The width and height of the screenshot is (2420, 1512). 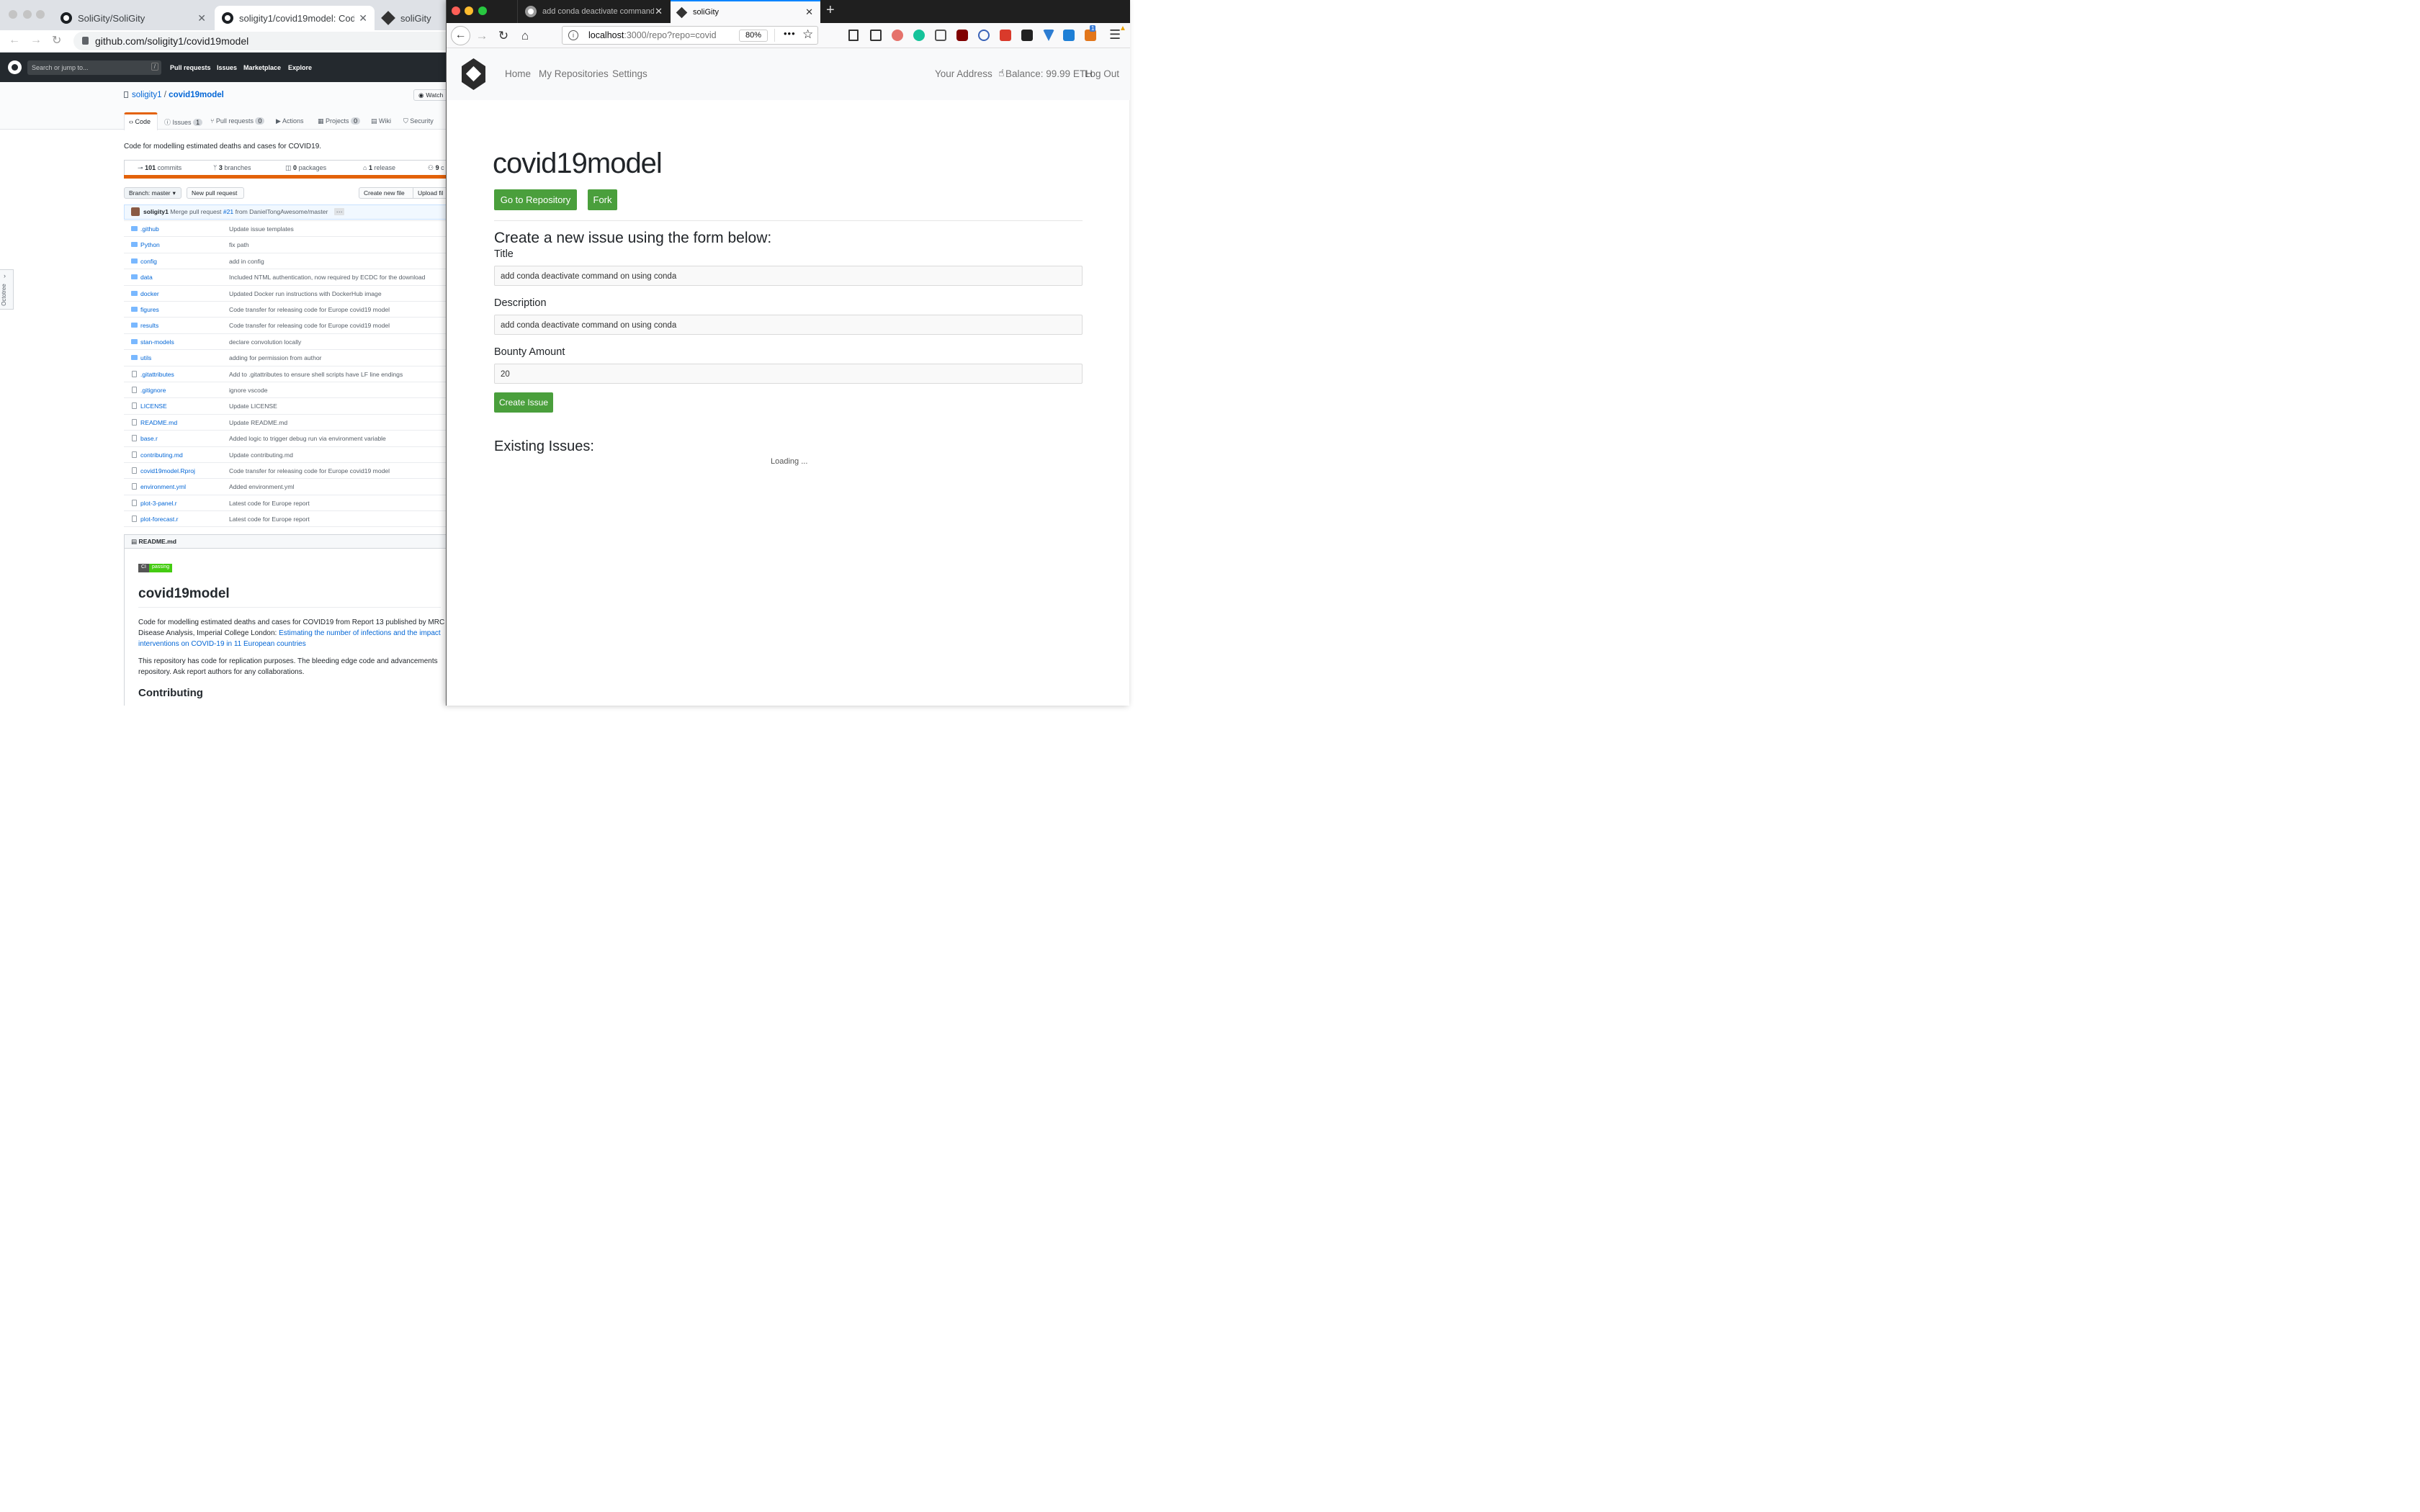 I want to click on commit-message-link: Update README.md, so click(x=258, y=422).